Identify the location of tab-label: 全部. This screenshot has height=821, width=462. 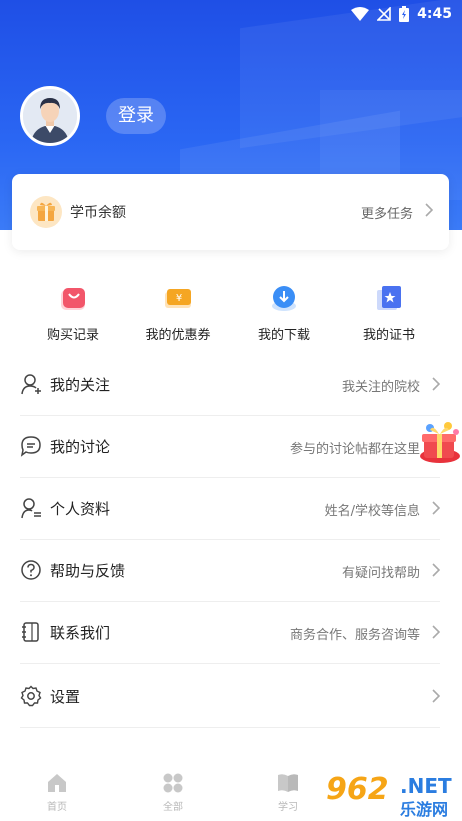
(173, 807).